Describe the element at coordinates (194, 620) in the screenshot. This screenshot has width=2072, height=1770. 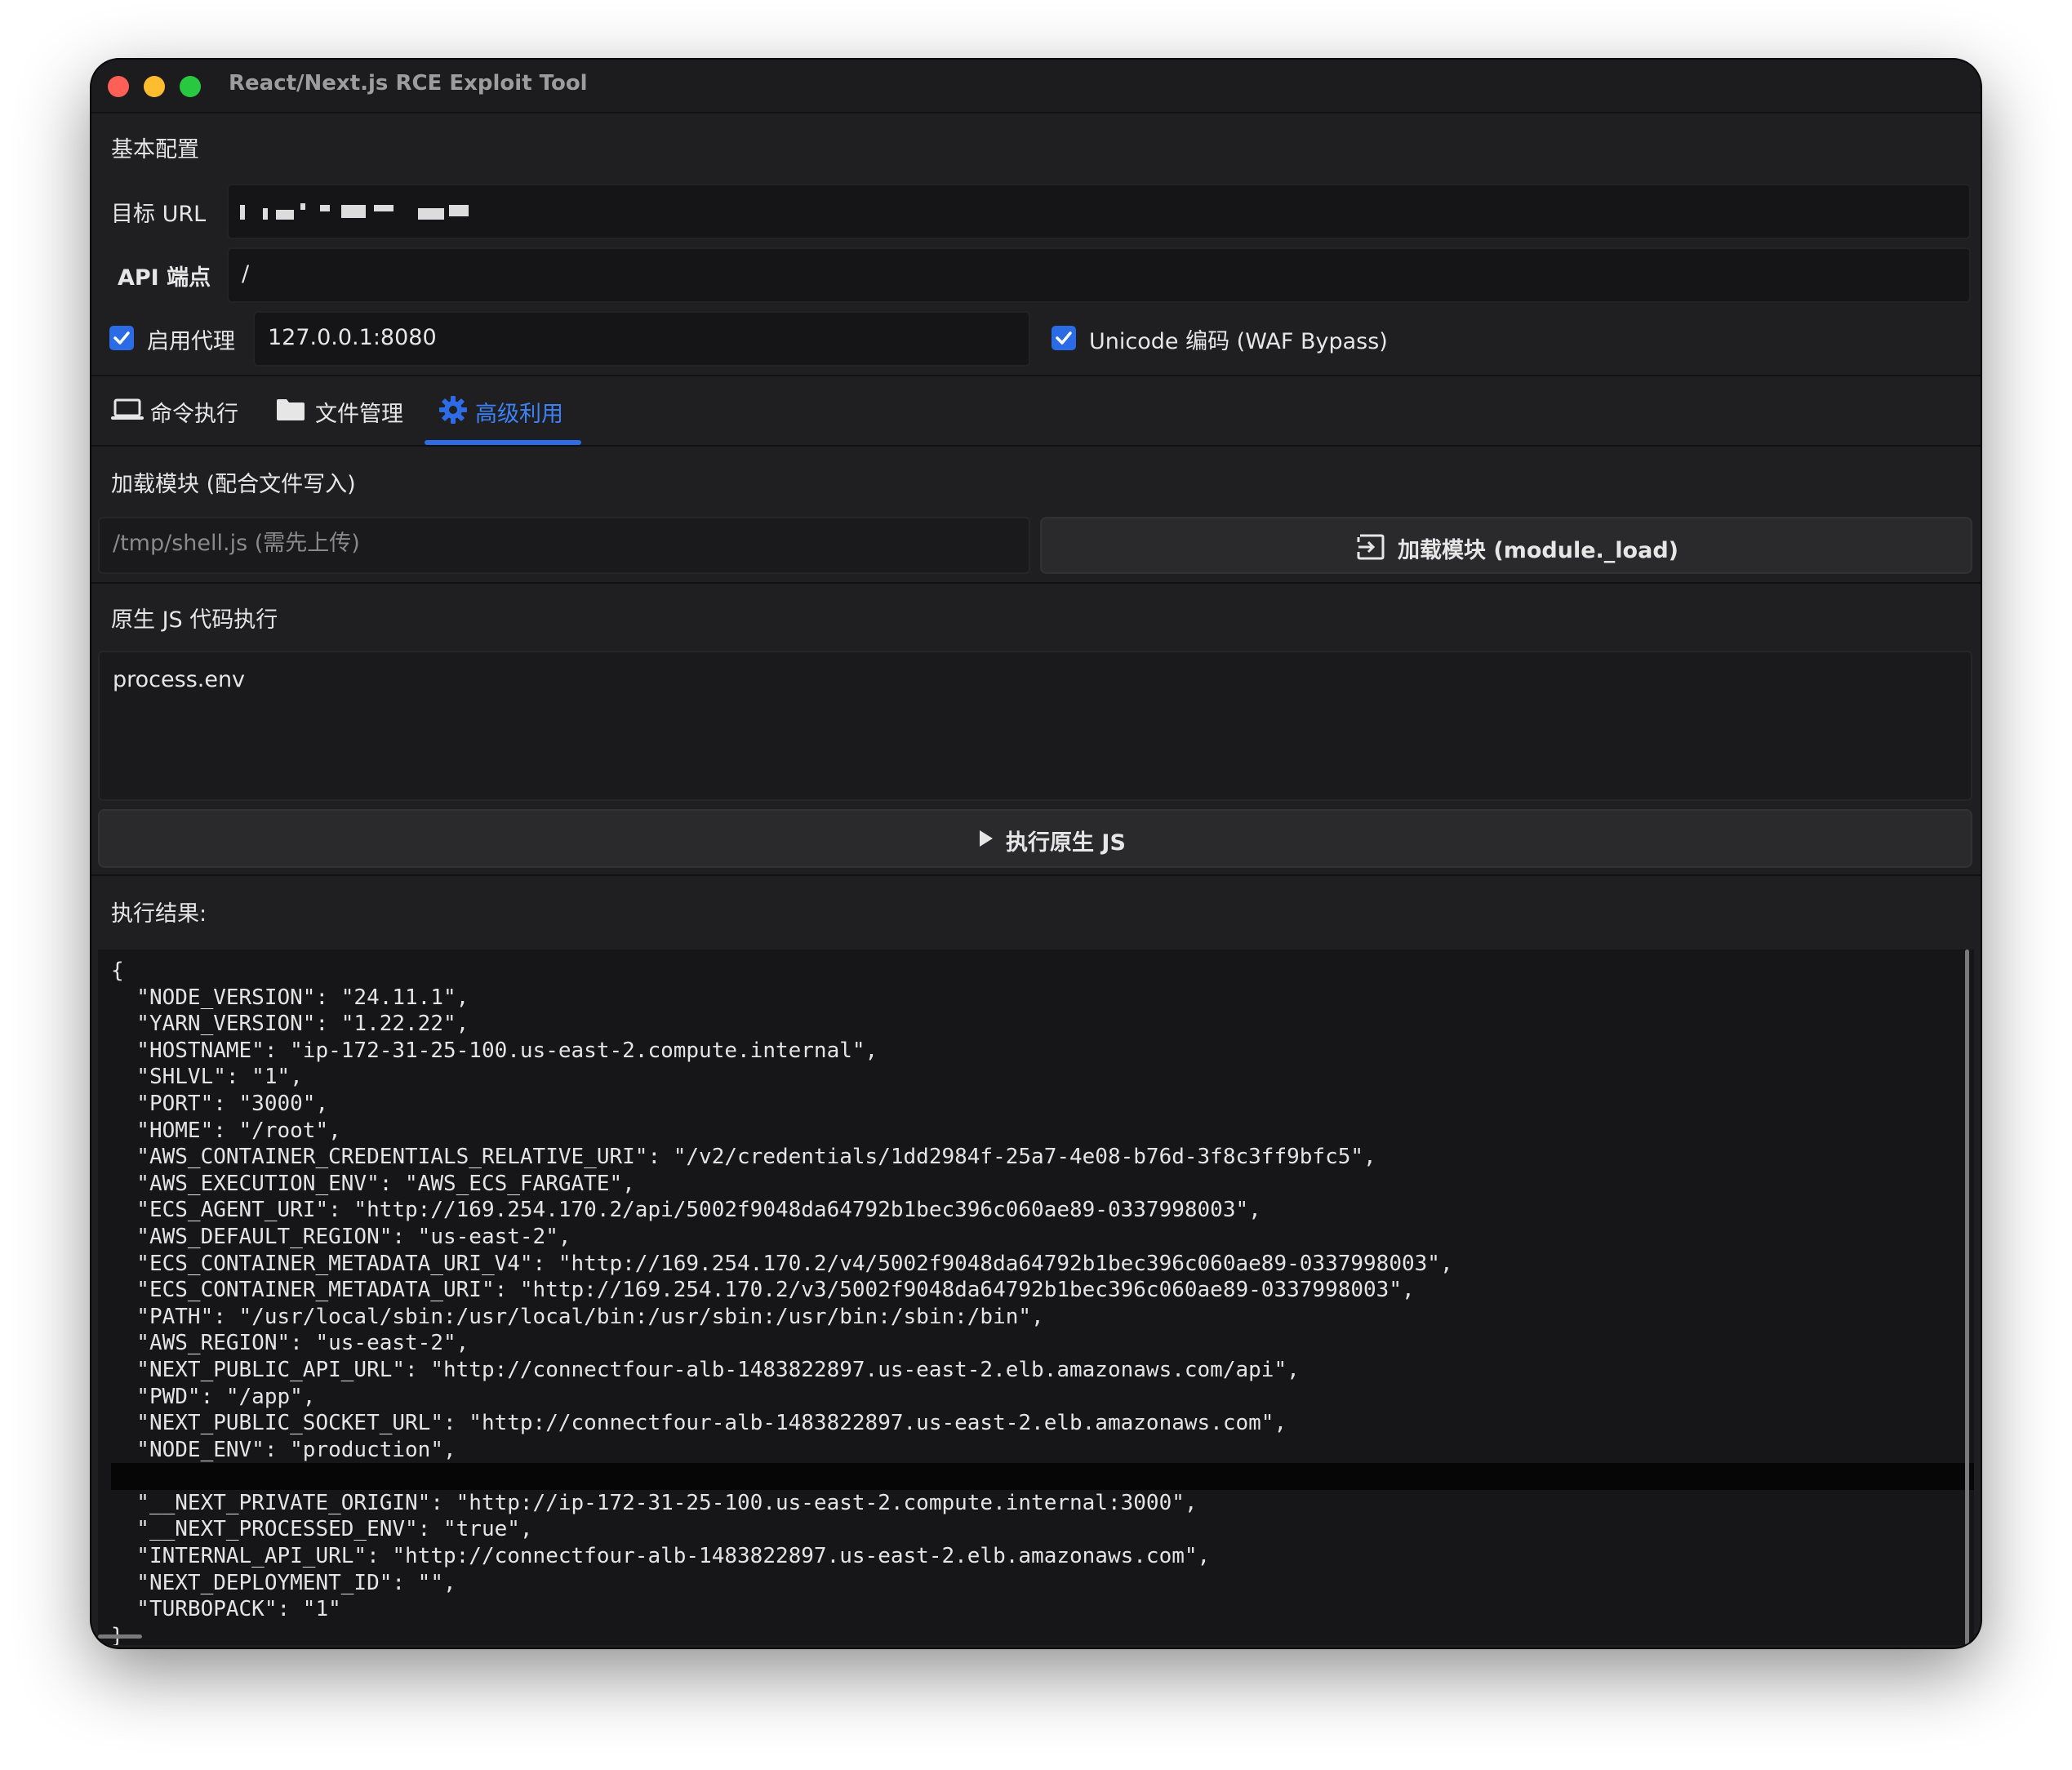
I see `native-js-section-title: 原生 JS 代码执行` at that location.